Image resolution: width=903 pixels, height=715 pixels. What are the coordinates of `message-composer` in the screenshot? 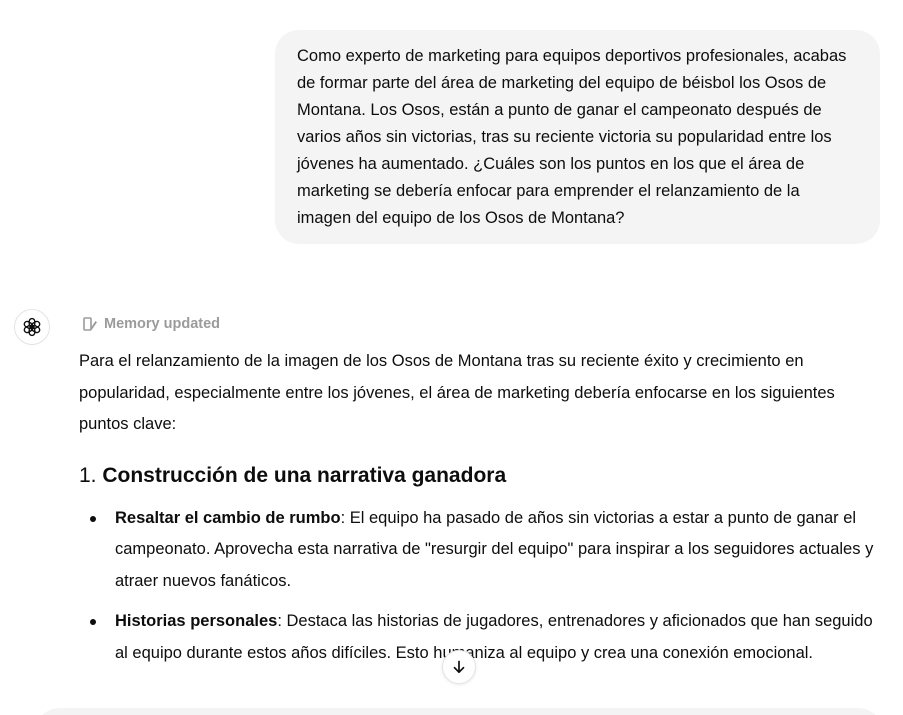 It's located at (459, 711).